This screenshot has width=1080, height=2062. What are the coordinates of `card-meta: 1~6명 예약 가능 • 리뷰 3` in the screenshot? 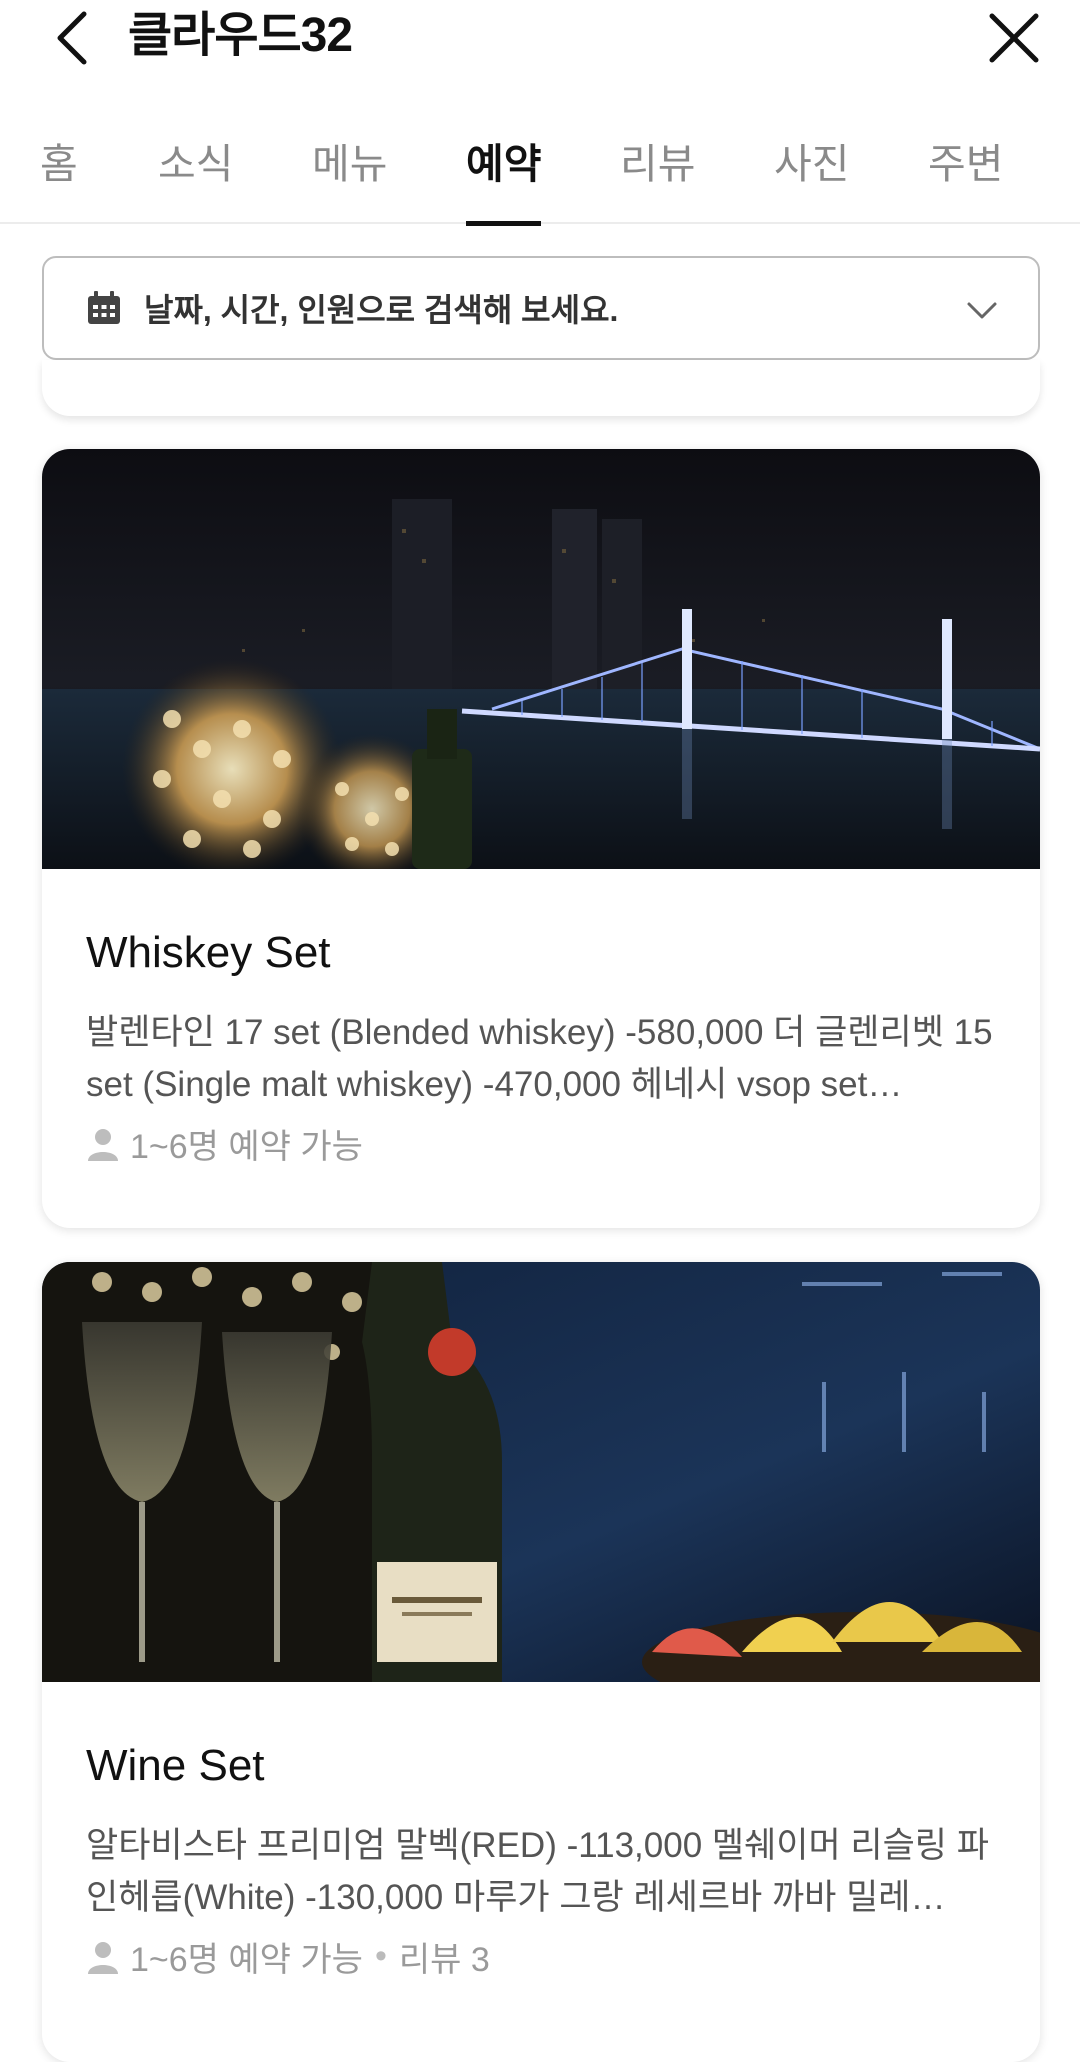 It's located at (541, 1956).